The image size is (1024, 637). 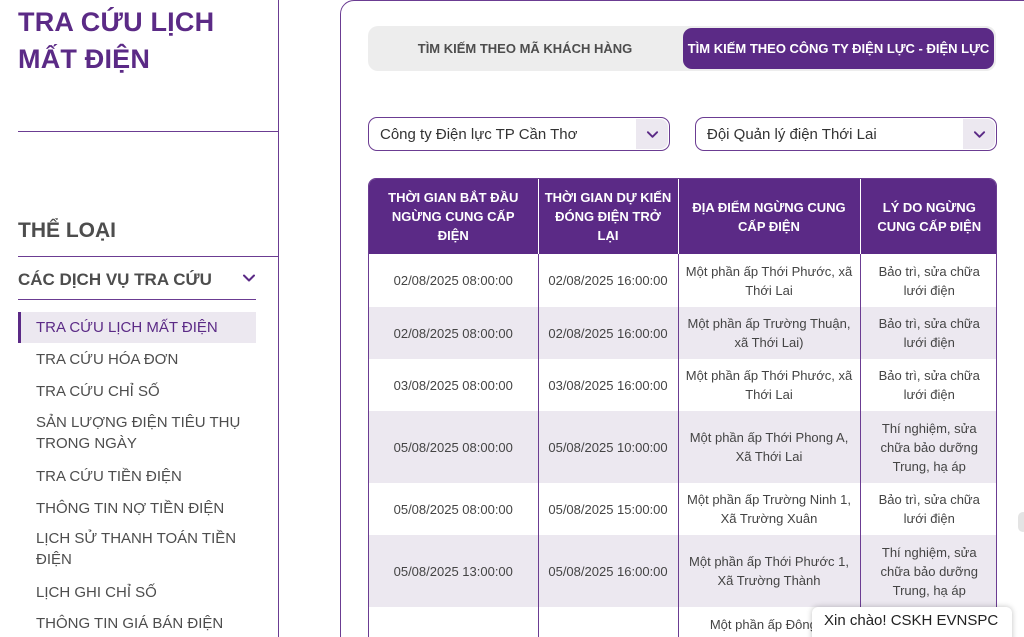 What do you see at coordinates (769, 333) in the screenshot?
I see `table-cell: Một phần ấp Trường Thuận, xã Thới Lai)` at bounding box center [769, 333].